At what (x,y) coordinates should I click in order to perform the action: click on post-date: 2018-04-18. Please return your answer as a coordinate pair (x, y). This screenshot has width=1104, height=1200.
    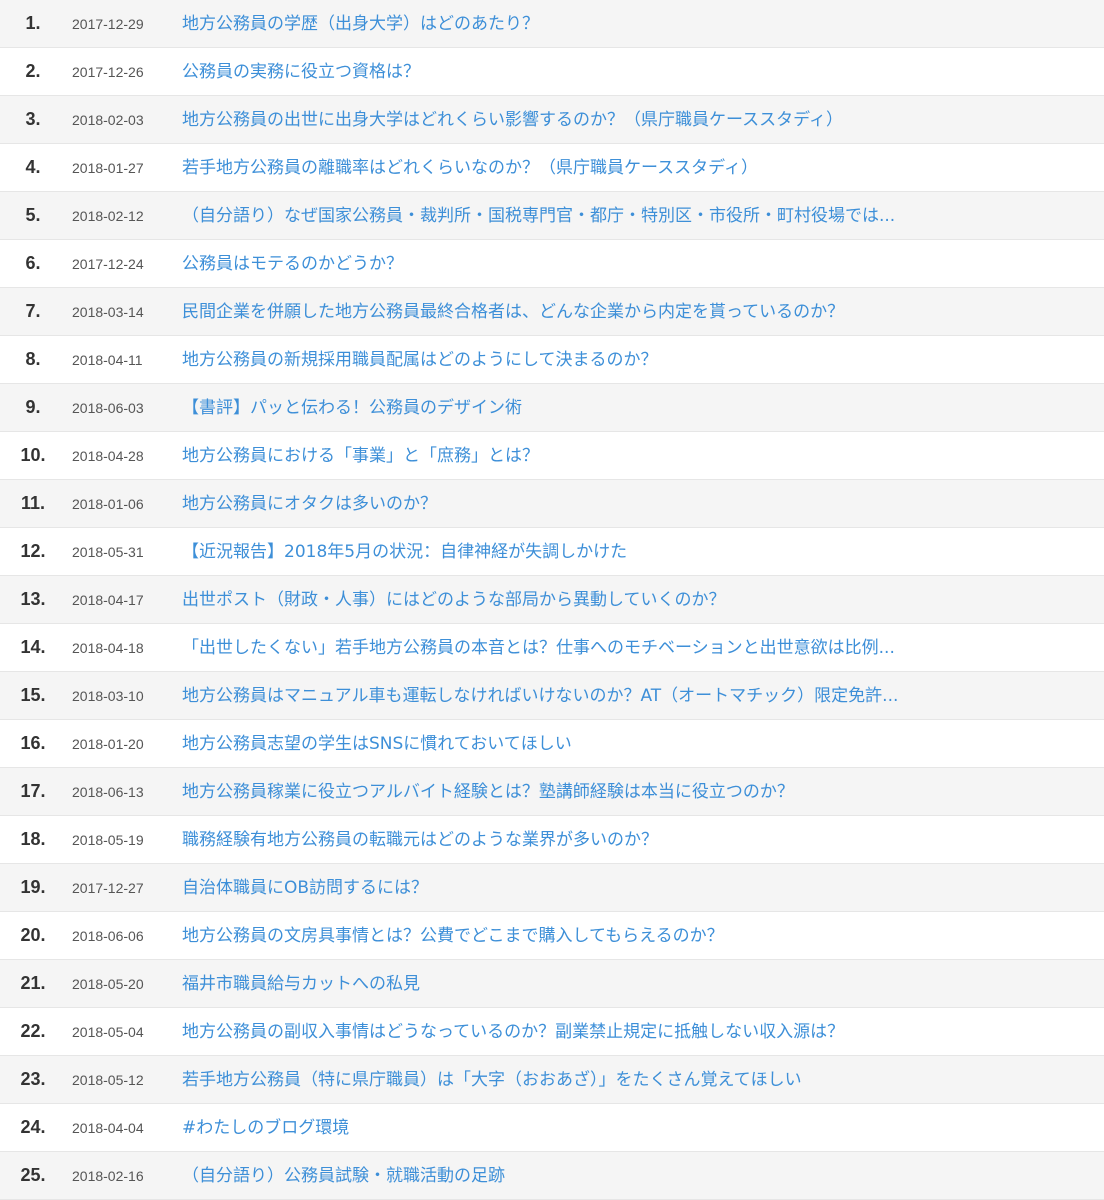
    Looking at the image, I should click on (108, 647).